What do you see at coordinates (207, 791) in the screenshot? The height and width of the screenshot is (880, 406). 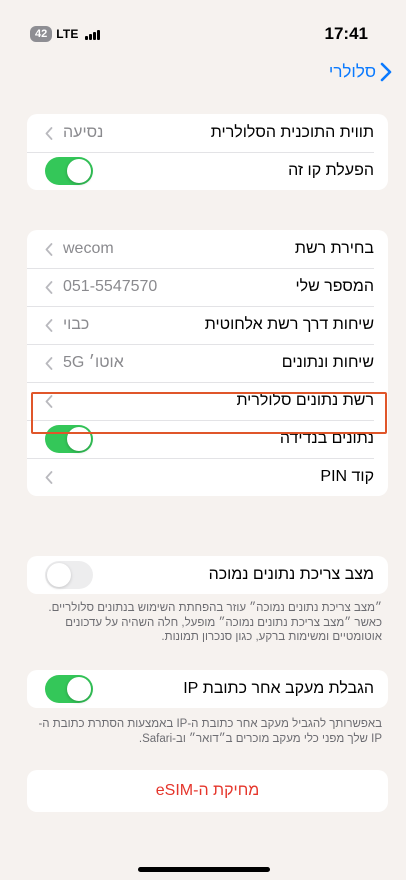 I see `delete-esim-button: מחיקת ה-eSIM` at bounding box center [207, 791].